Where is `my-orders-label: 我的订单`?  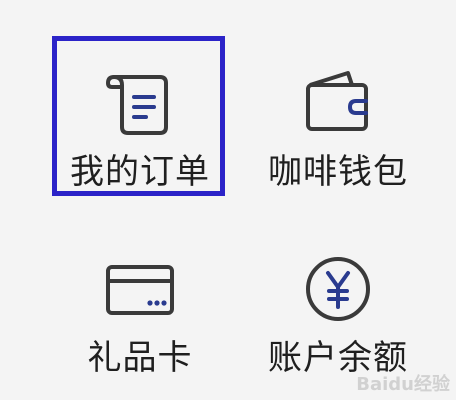
my-orders-label: 我的订单 is located at coordinates (140, 172).